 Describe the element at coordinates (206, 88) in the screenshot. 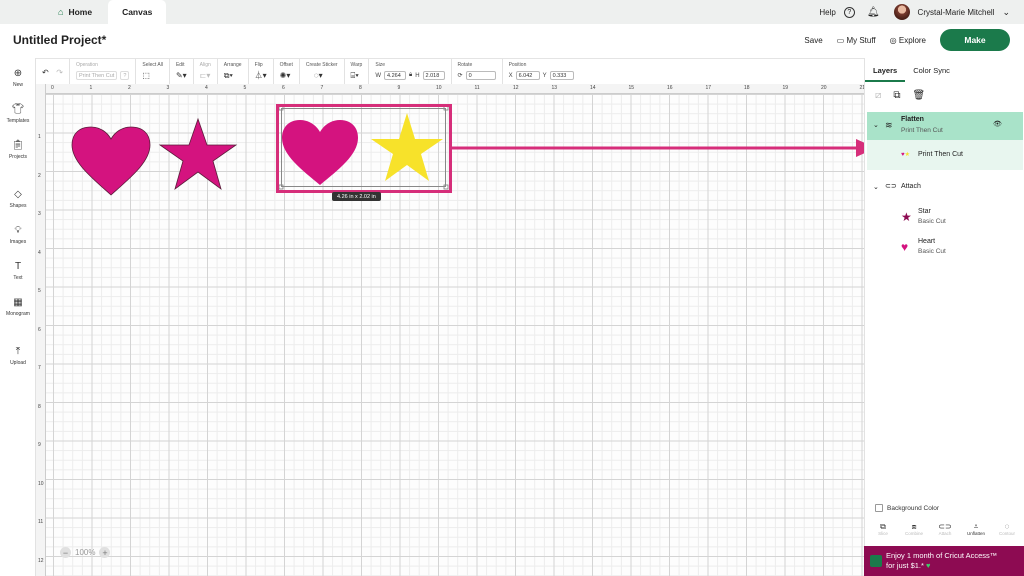

I see `ruler-top-tick: 4` at that location.